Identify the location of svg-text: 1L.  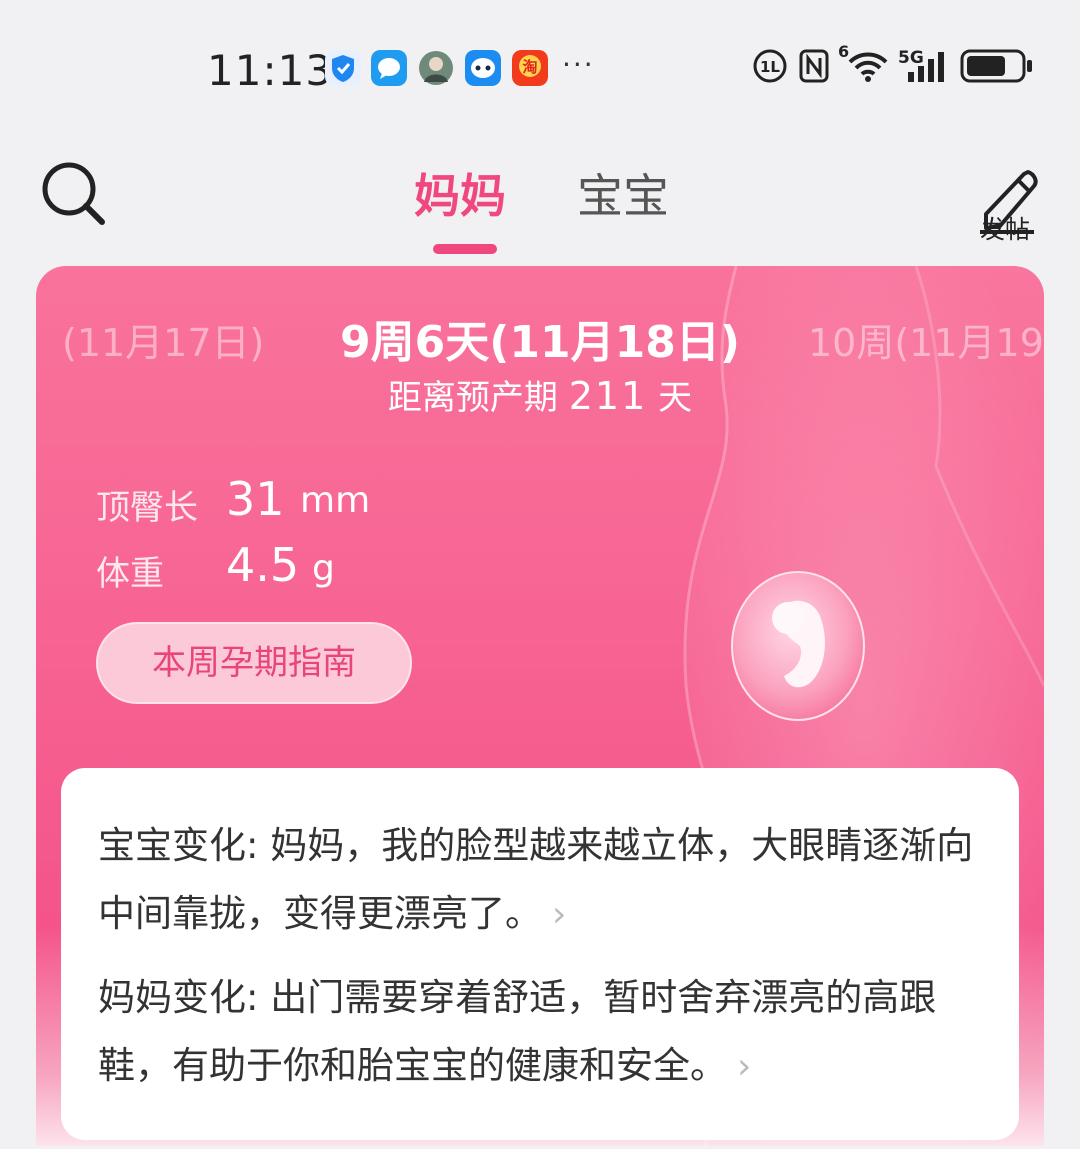
(770, 67).